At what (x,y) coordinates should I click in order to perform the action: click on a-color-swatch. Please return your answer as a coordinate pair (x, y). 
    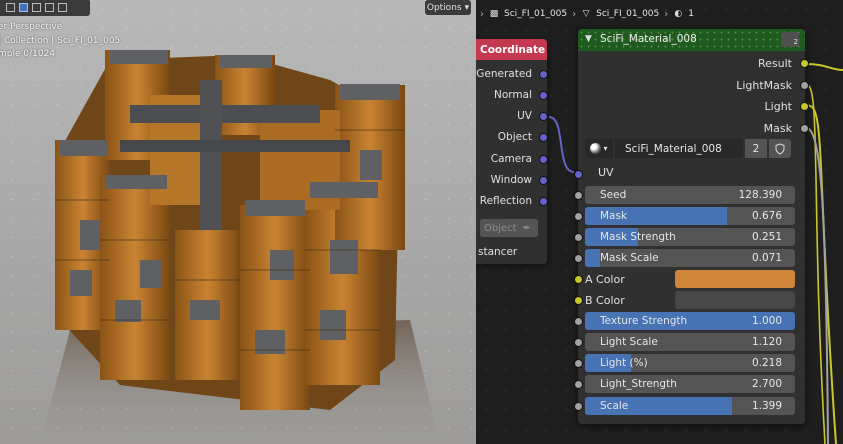
    Looking at the image, I should click on (735, 279).